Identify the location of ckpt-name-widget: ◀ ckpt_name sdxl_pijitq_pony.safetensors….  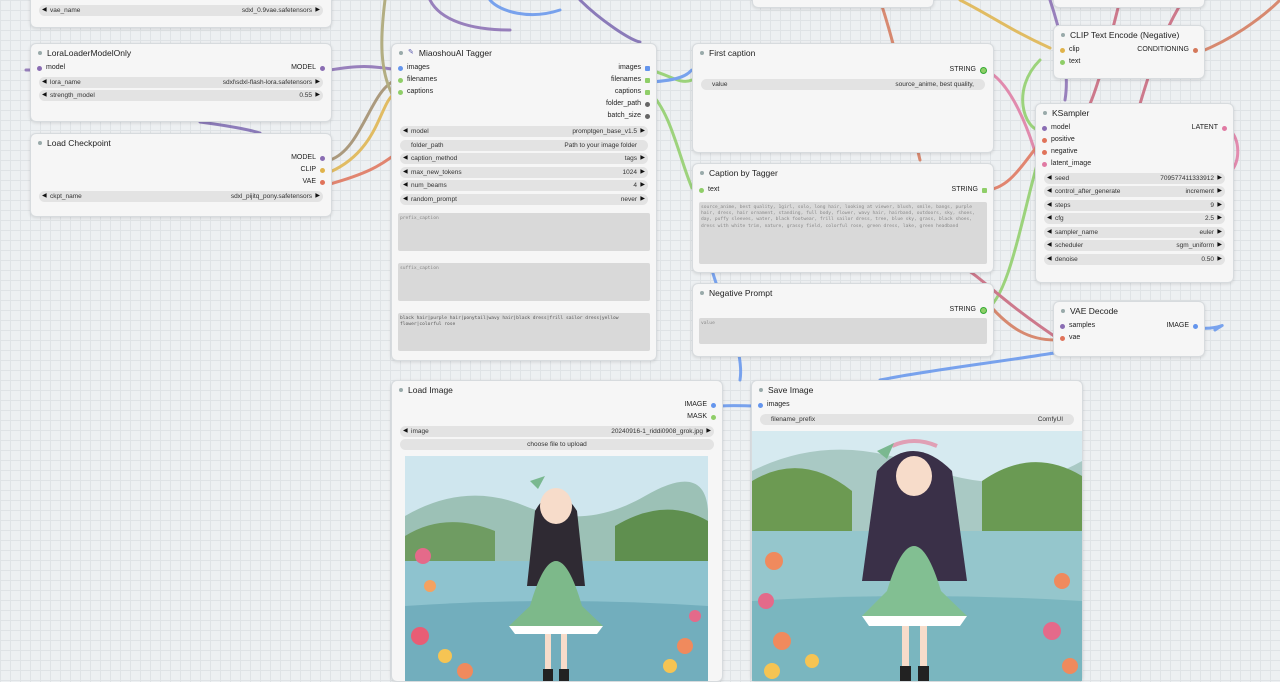
(181, 196).